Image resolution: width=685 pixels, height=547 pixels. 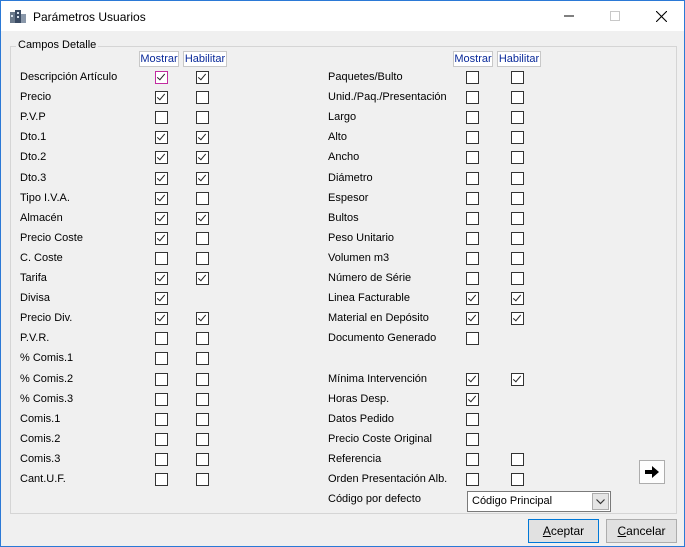 What do you see at coordinates (652, 472) in the screenshot?
I see `next-button` at bounding box center [652, 472].